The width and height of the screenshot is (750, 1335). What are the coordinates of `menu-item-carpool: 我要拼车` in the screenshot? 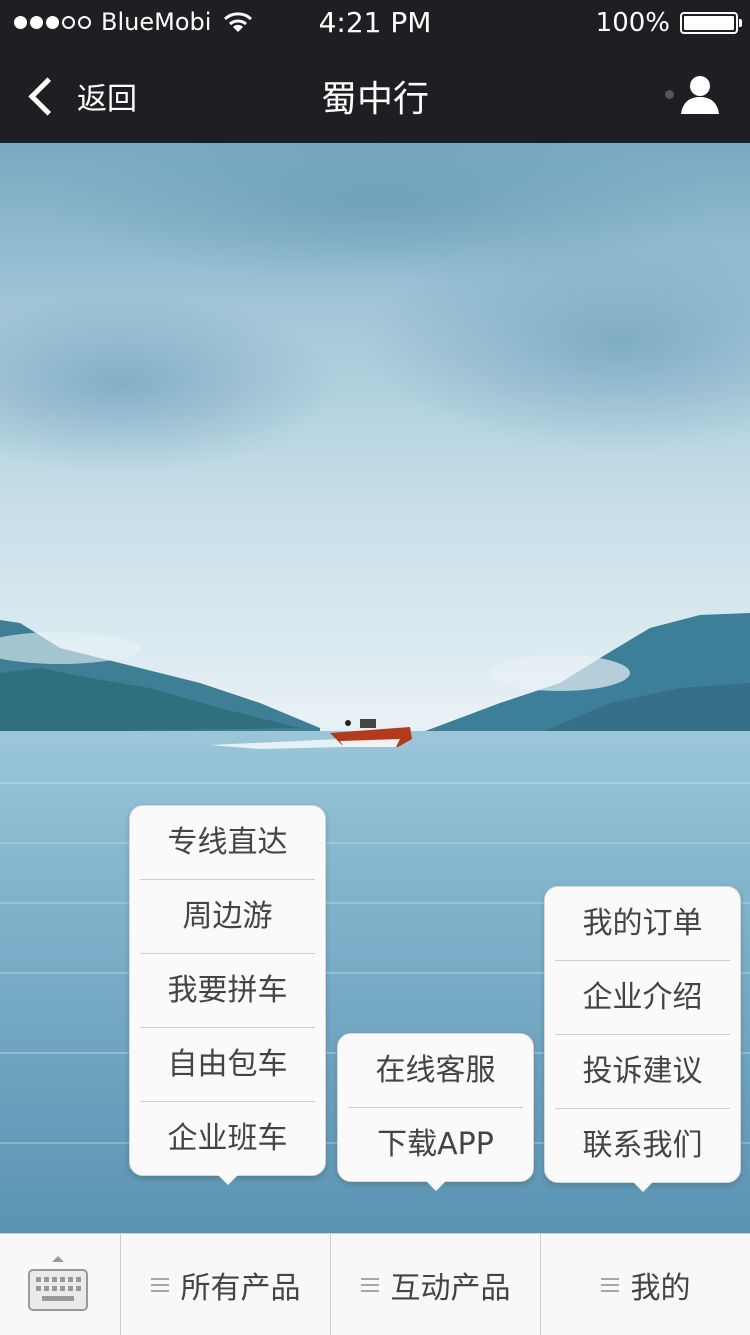 It's located at (227, 991).